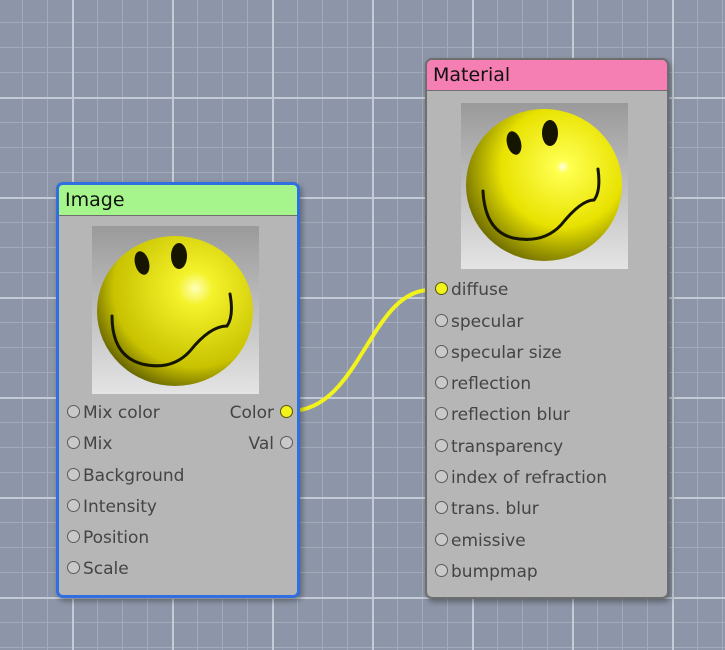 This screenshot has height=650, width=725. What do you see at coordinates (480, 541) in the screenshot?
I see `input-emissive: emissive` at bounding box center [480, 541].